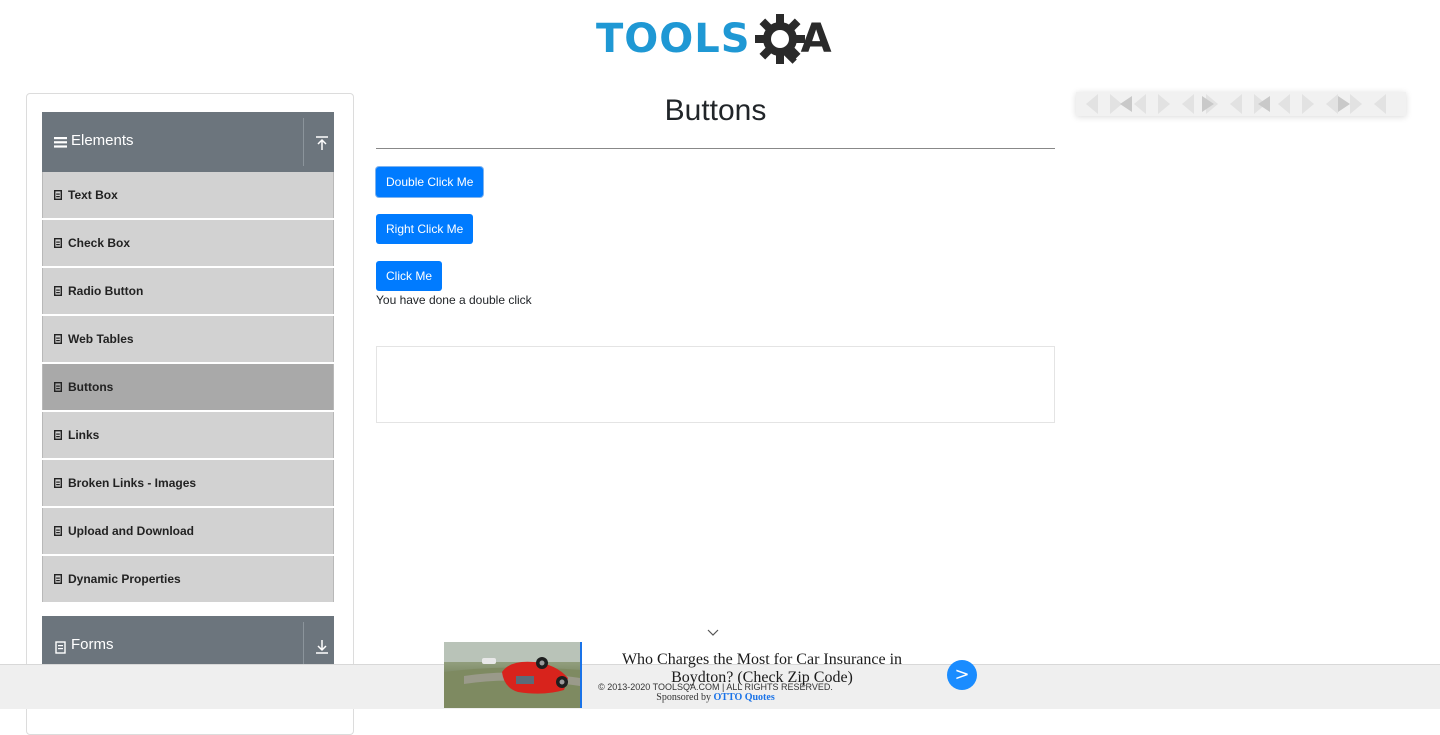  Describe the element at coordinates (425, 229) in the screenshot. I see `right-click-button: Right Click Me` at that location.